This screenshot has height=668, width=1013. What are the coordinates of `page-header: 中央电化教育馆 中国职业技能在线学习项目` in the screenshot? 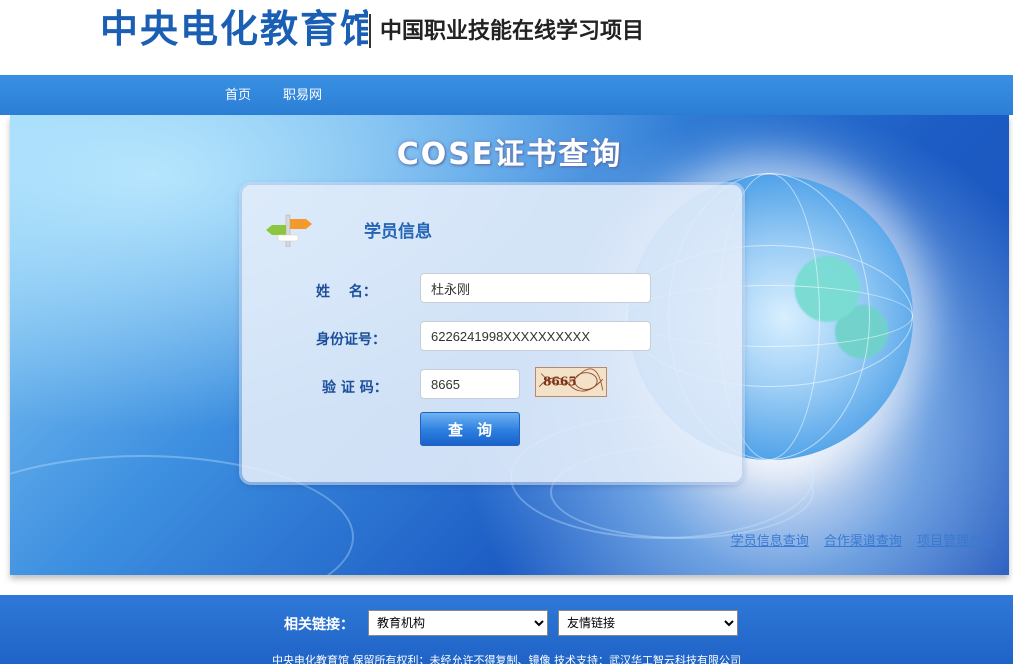 It's located at (506, 37).